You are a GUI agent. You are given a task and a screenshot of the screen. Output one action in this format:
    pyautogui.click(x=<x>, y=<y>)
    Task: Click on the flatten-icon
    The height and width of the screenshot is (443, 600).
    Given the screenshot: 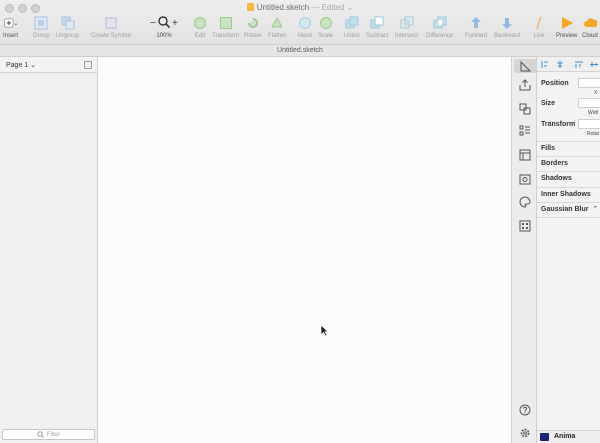 What is the action you would take?
    pyautogui.click(x=277, y=23)
    